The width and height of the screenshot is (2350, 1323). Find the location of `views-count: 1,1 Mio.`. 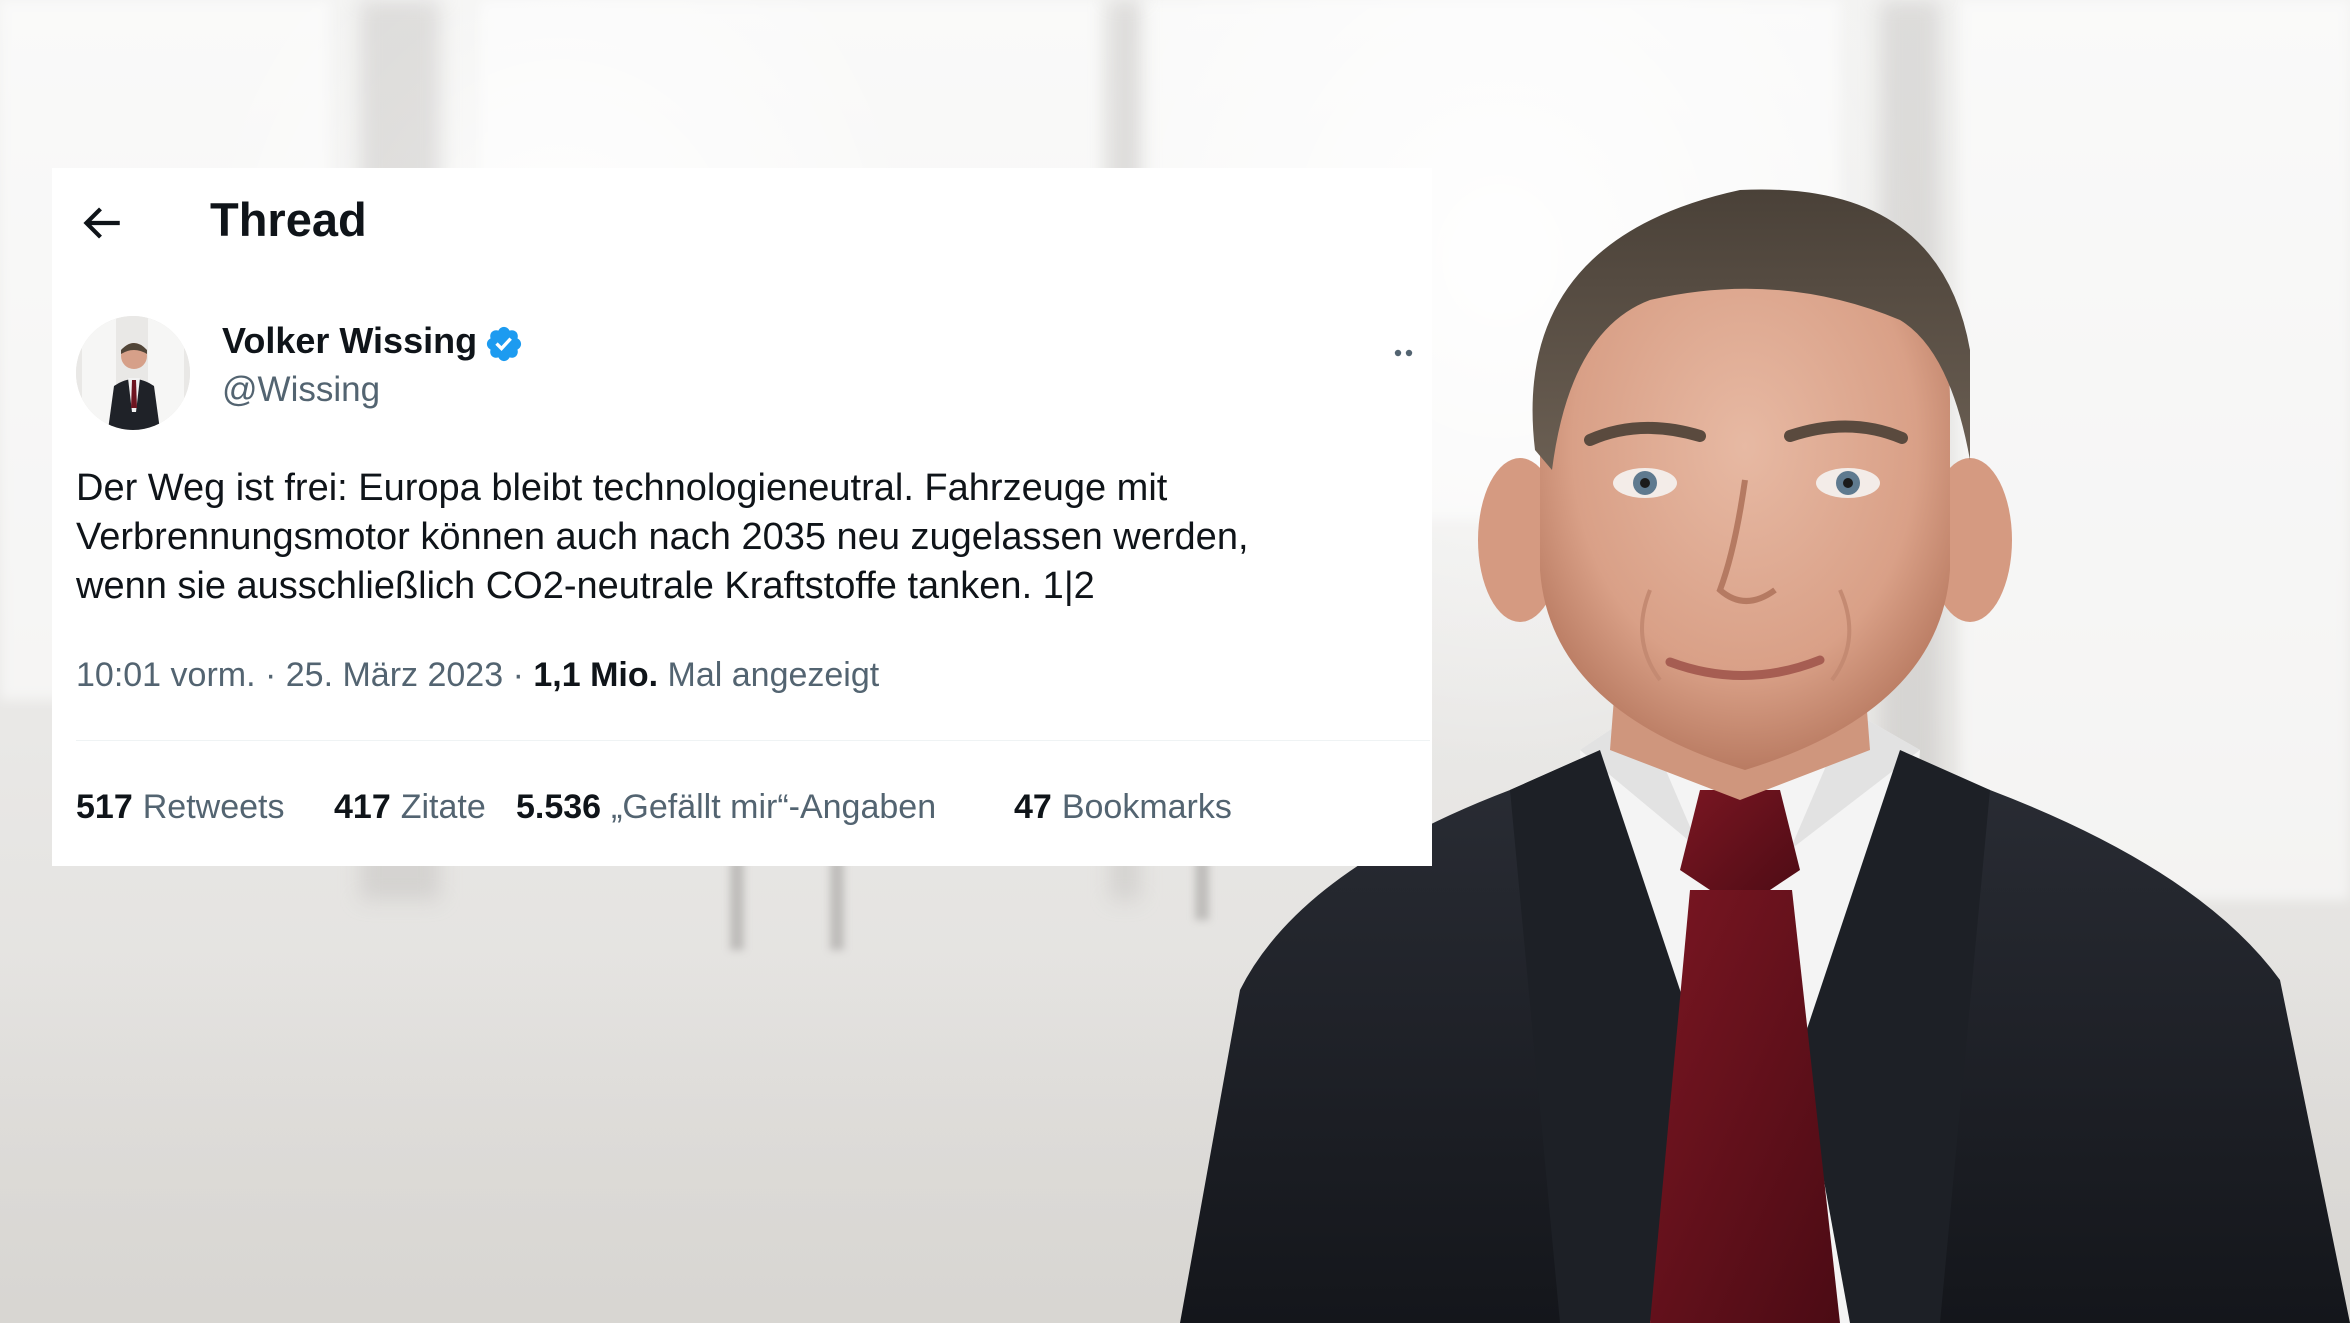

views-count: 1,1 Mio. is located at coordinates (596, 675).